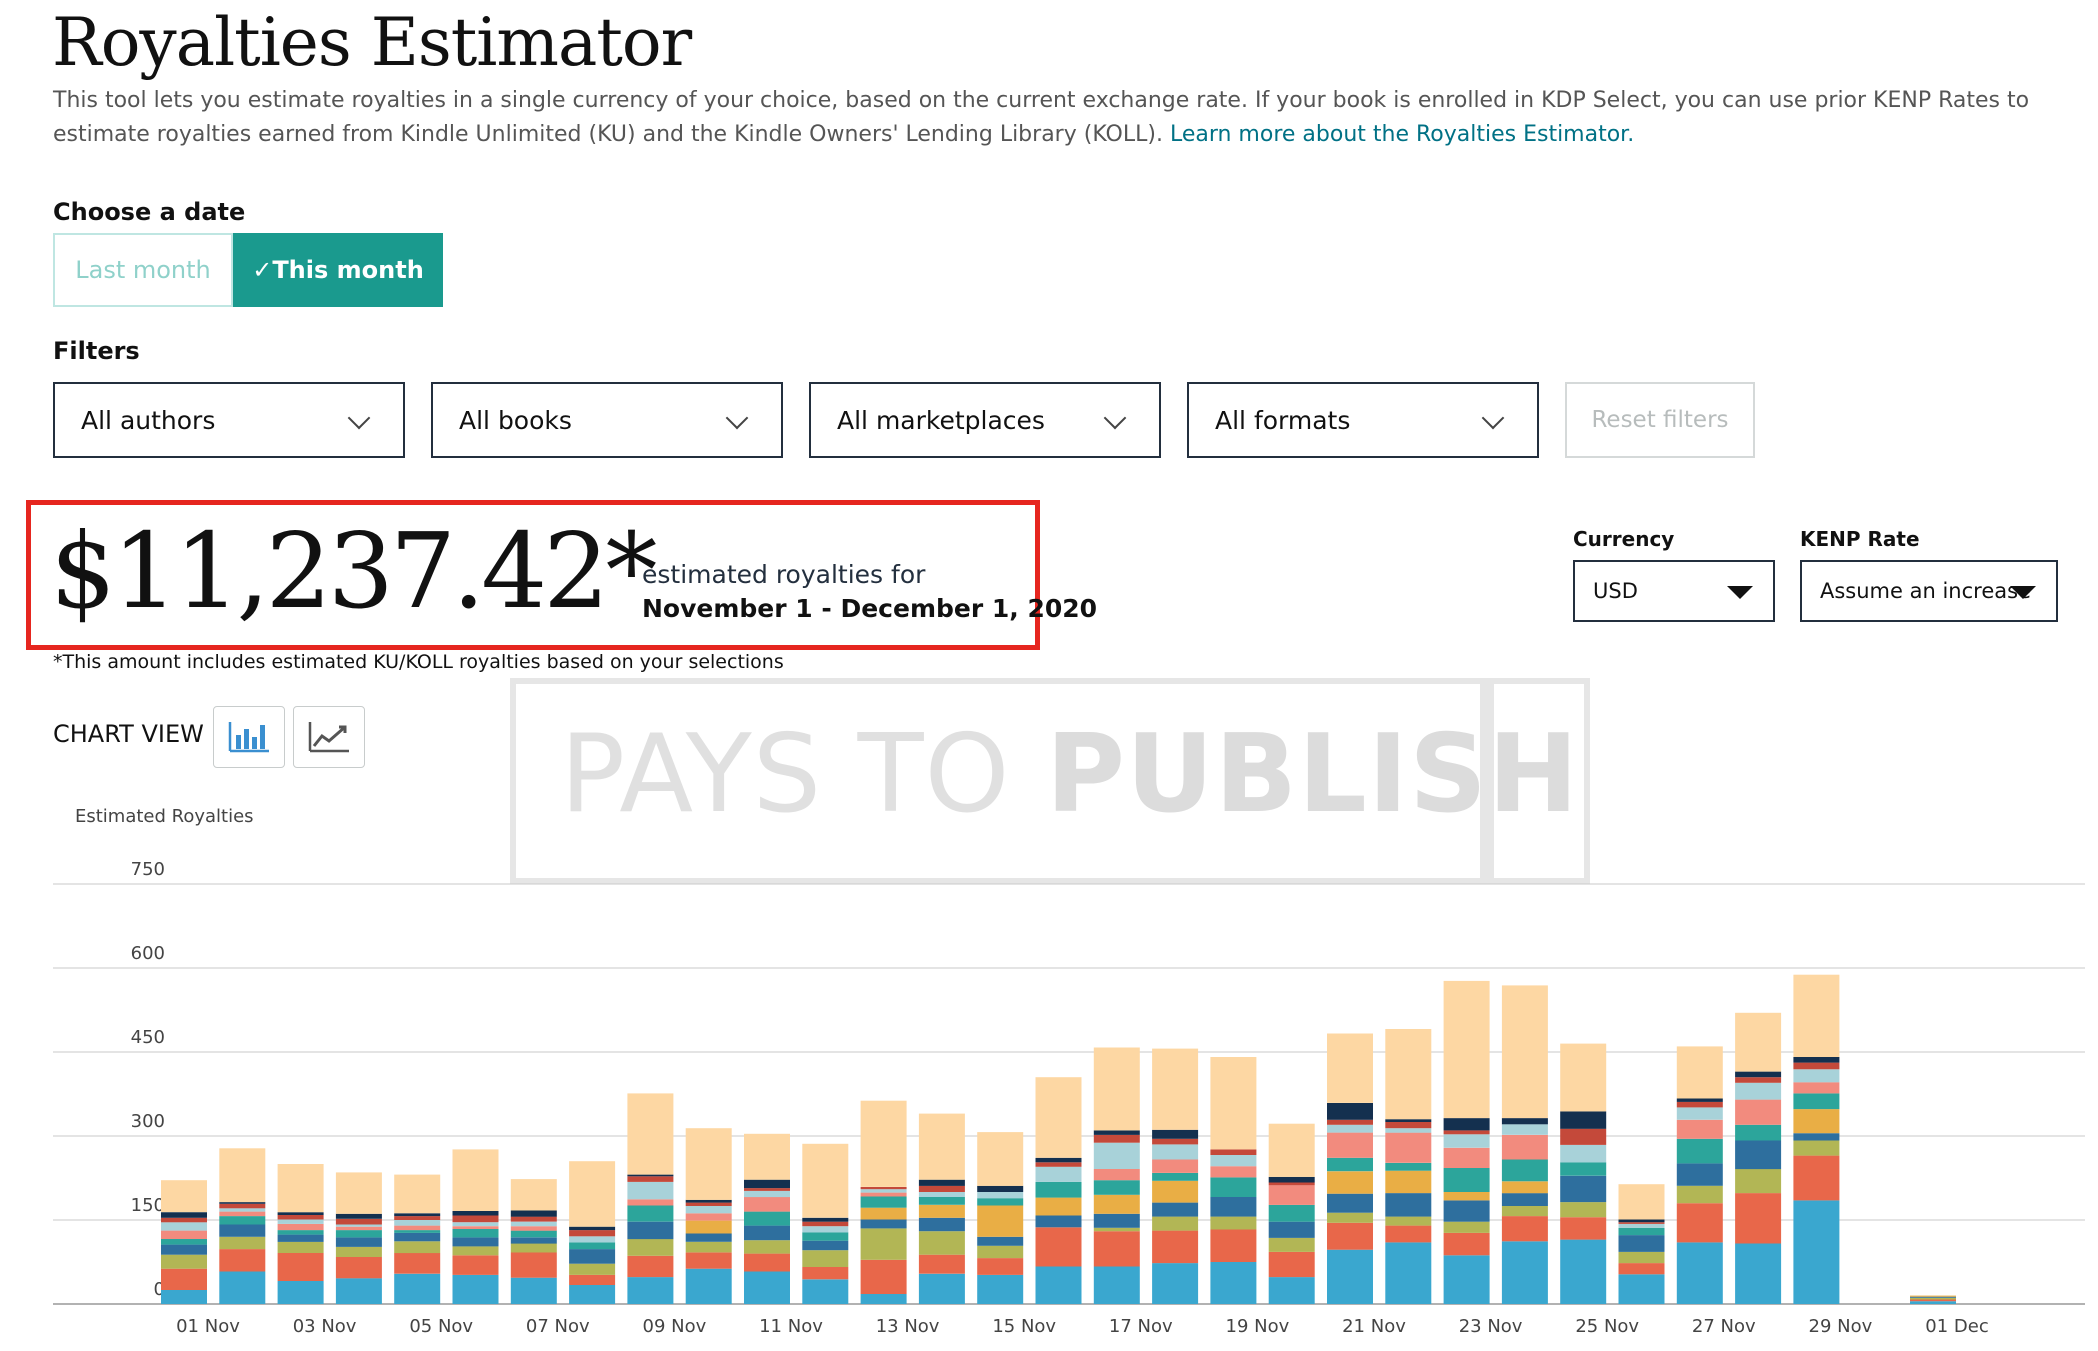 This screenshot has height=1351, width=2098. I want to click on y-tick-label: 750, so click(148, 869).